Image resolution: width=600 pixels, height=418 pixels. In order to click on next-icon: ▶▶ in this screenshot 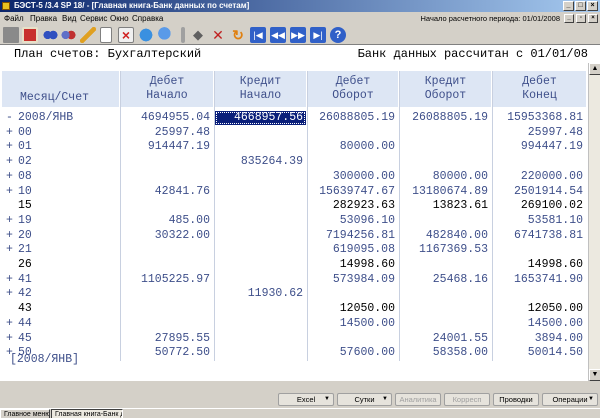, I will do `click(298, 35)`.